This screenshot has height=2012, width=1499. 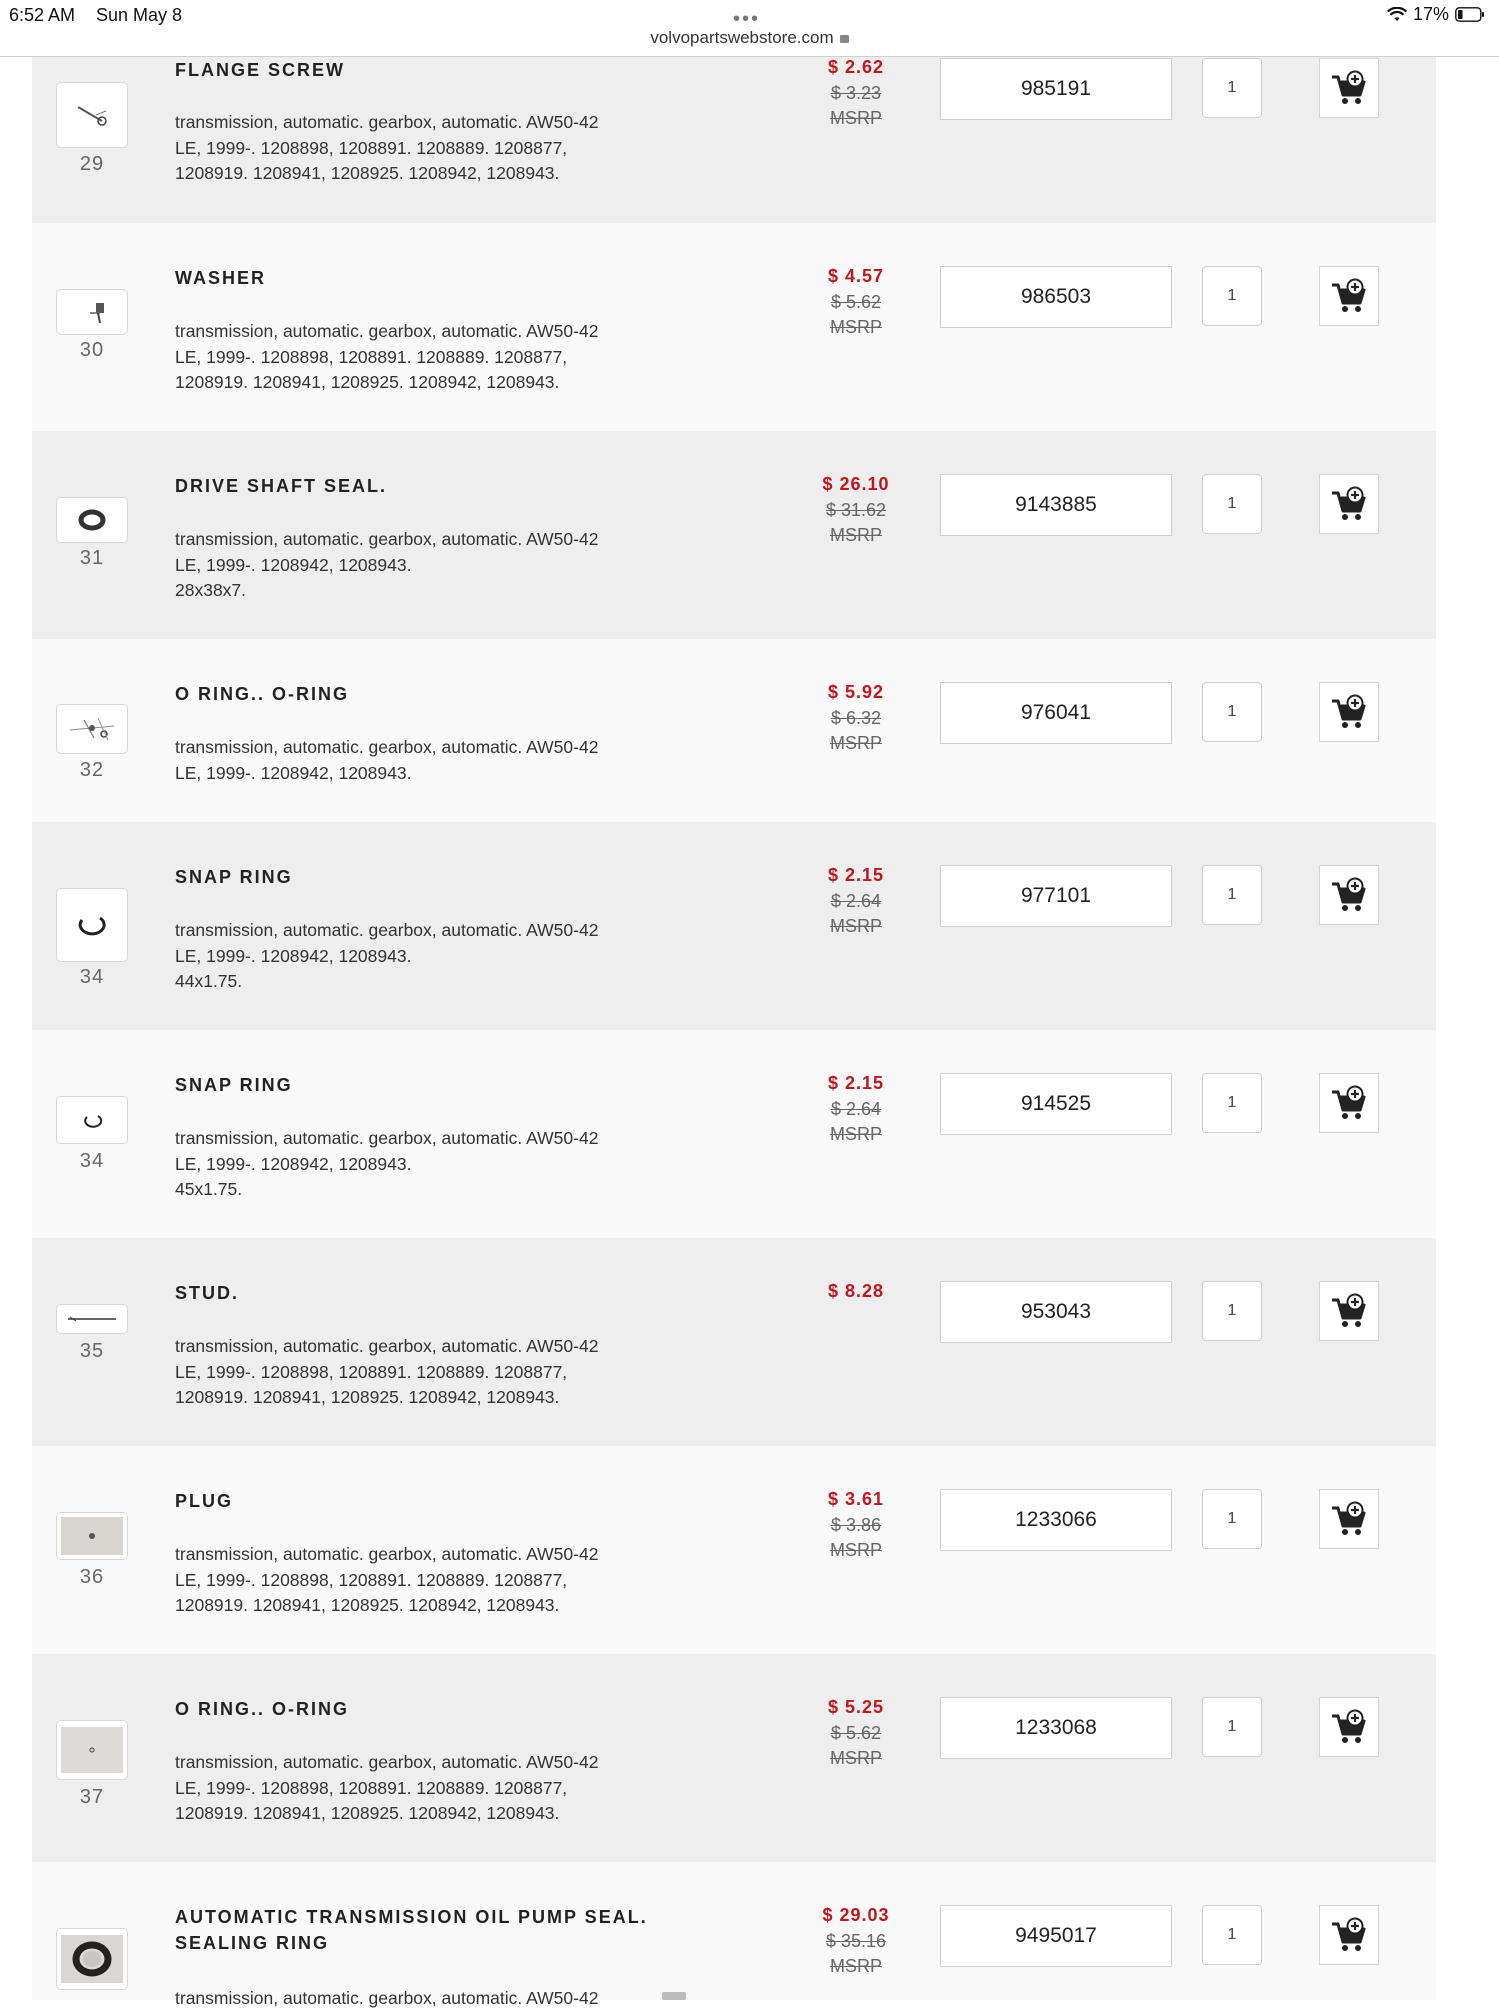 I want to click on price-block: $ 26.10 $ 31.62 MSRP, so click(x=856, y=510).